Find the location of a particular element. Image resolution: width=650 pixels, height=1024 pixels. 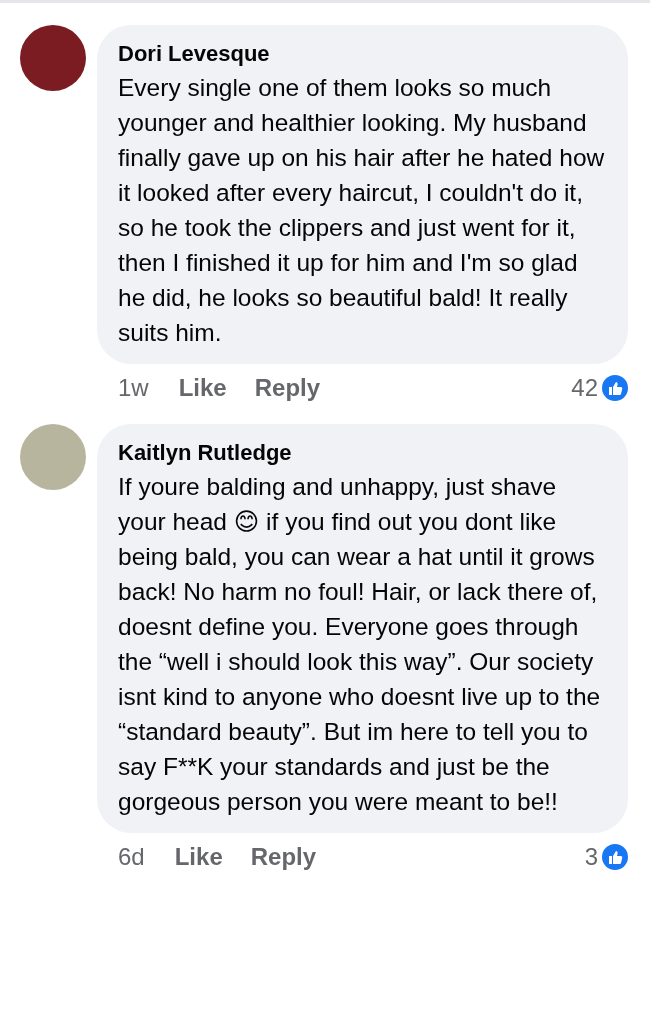

reaction-count: 42 is located at coordinates (584, 388).